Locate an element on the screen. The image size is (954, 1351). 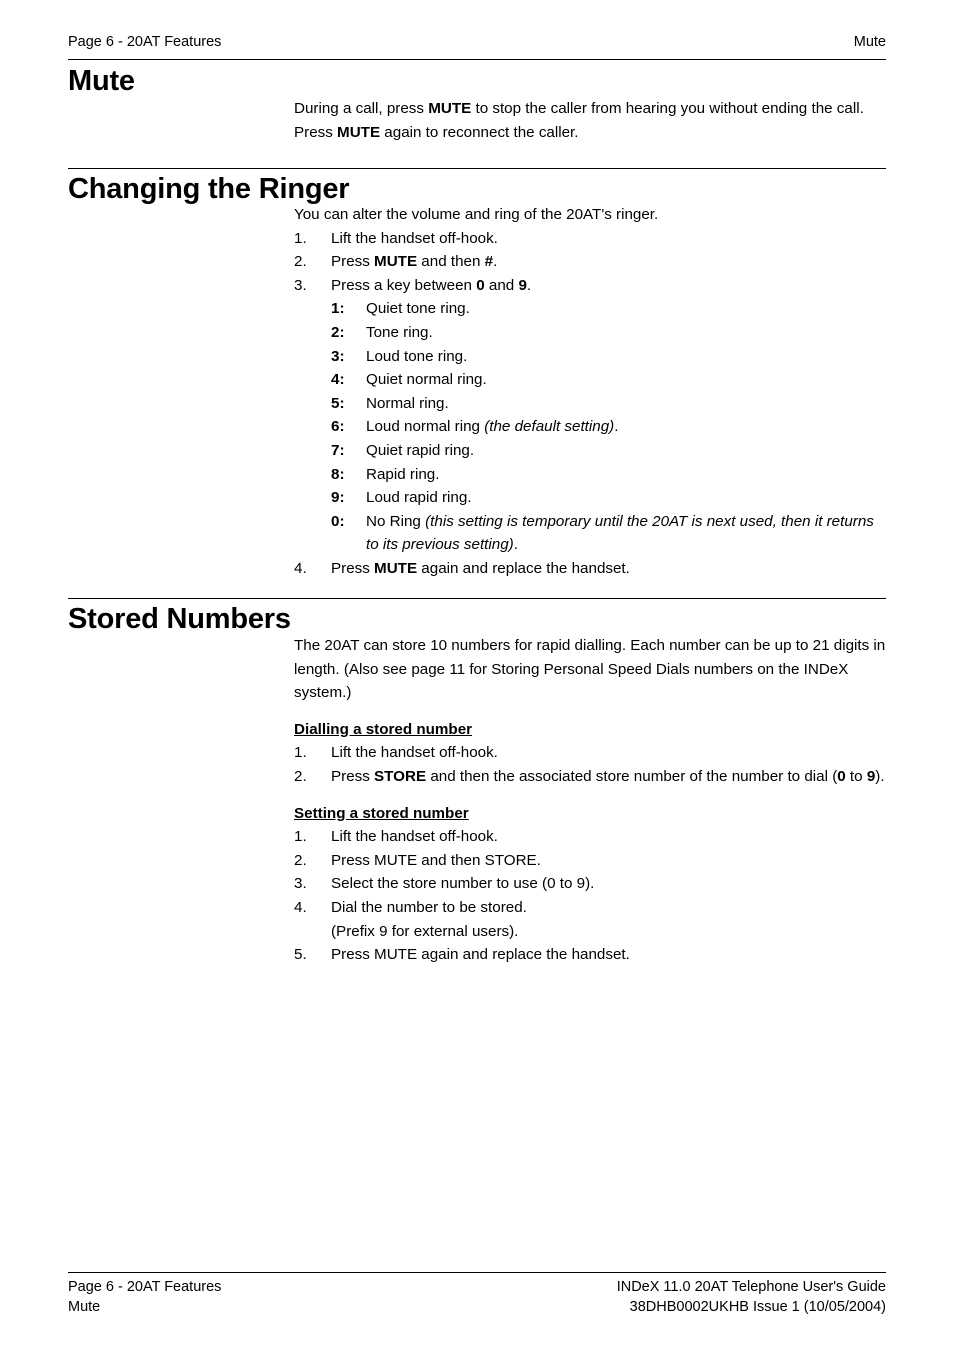
option-marker: 9: is located at coordinates (338, 498).